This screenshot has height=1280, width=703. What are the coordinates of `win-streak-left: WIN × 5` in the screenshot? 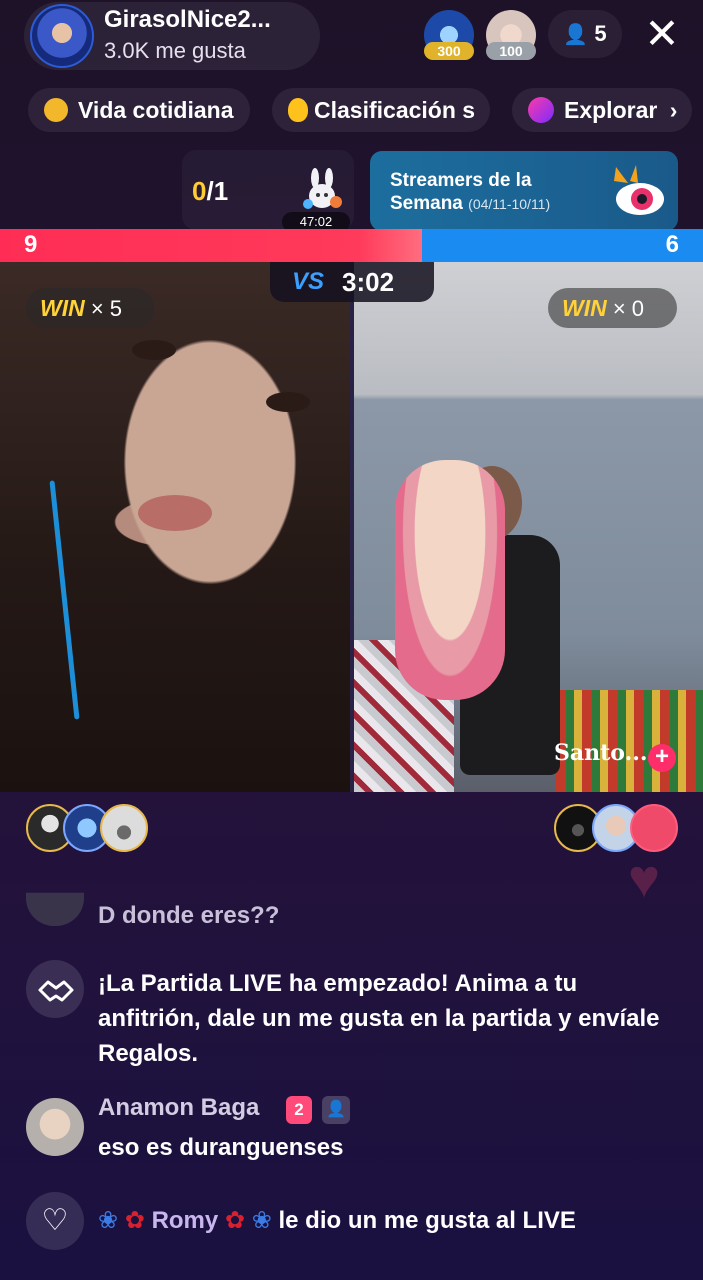 It's located at (90, 308).